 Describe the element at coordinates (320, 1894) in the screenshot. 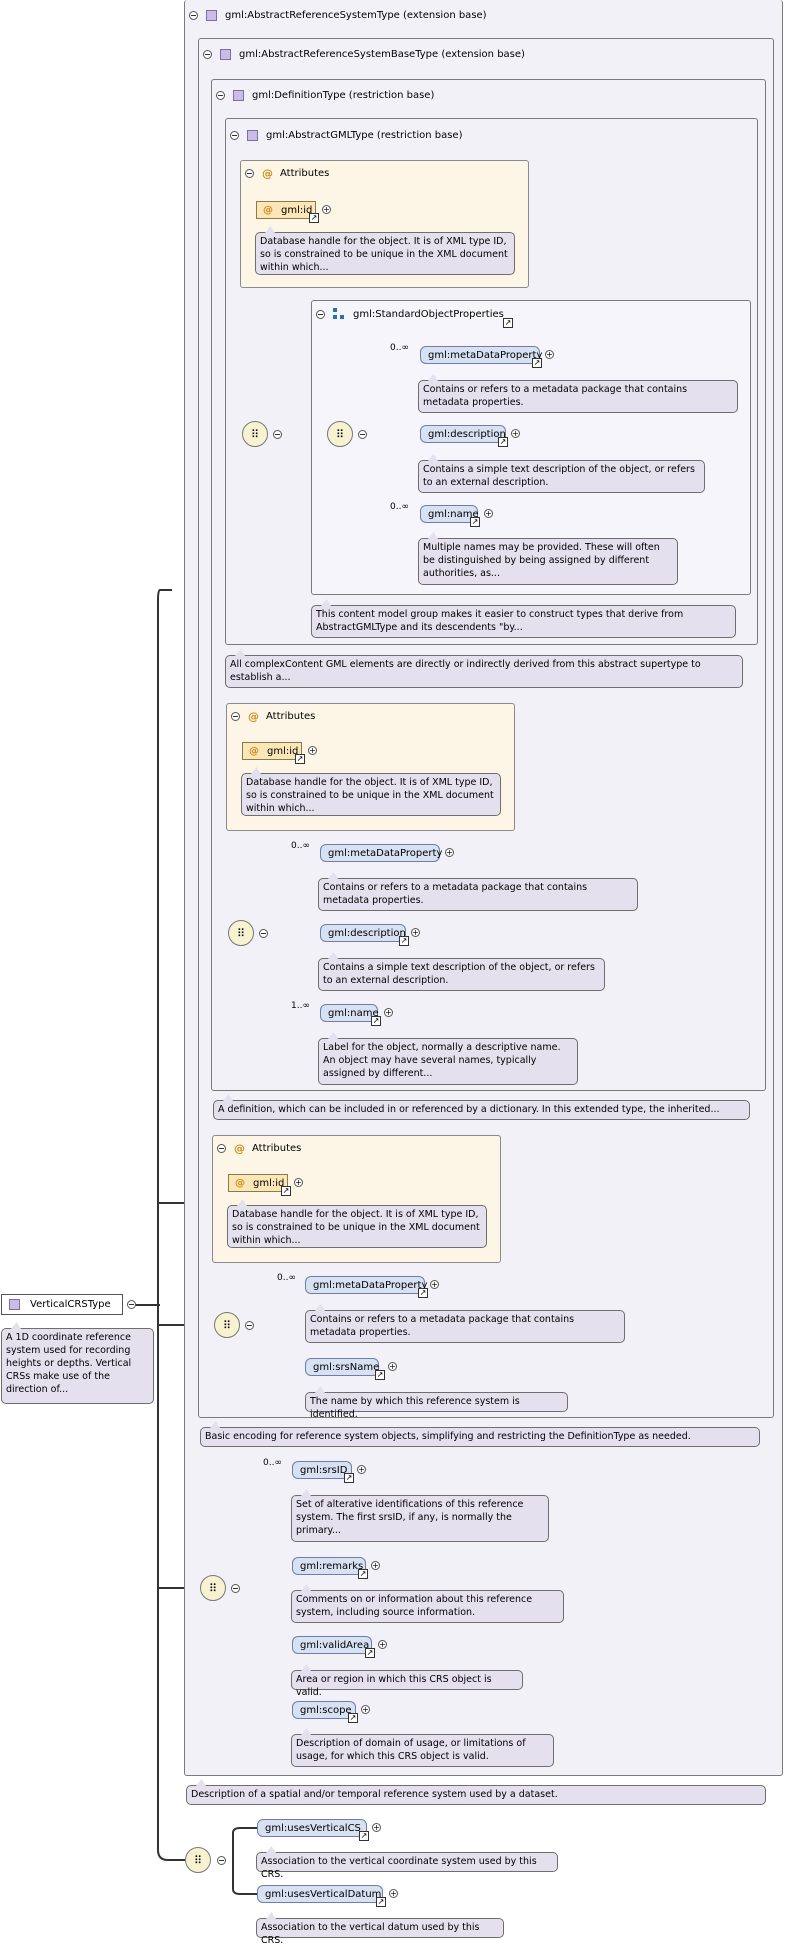

I see `element-gml-usesverticaldatum: gml:usesVerticalDatum` at that location.